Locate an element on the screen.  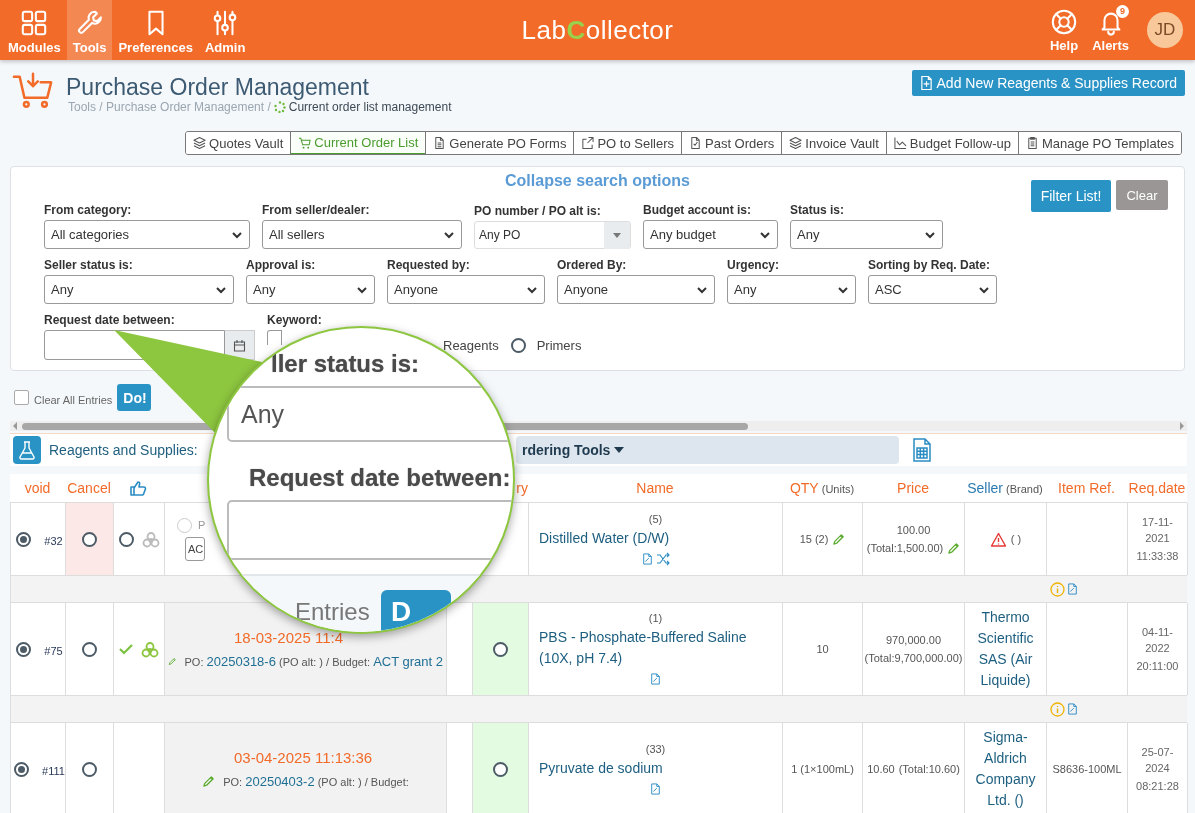
request-time: 20:11:00 is located at coordinates (1157, 666).